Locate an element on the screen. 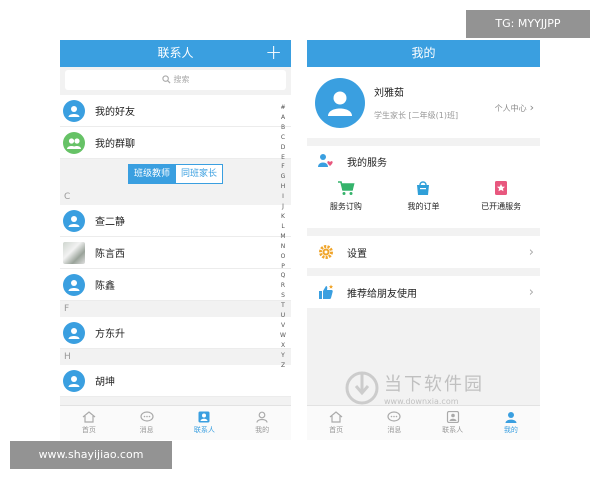  service-order-button: 服务订购 is located at coordinates (346, 196).